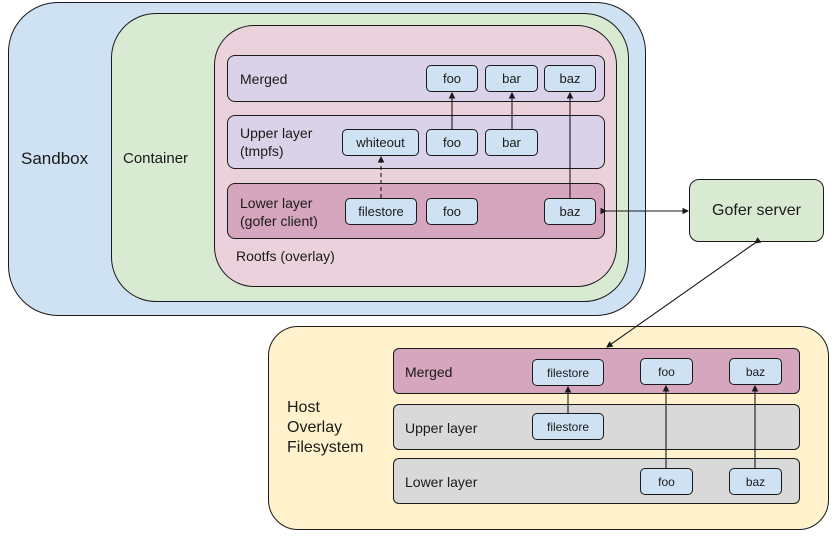 The image size is (834, 536). I want to click on rootfs-upper-file-whiteout: whiteout, so click(380, 142).